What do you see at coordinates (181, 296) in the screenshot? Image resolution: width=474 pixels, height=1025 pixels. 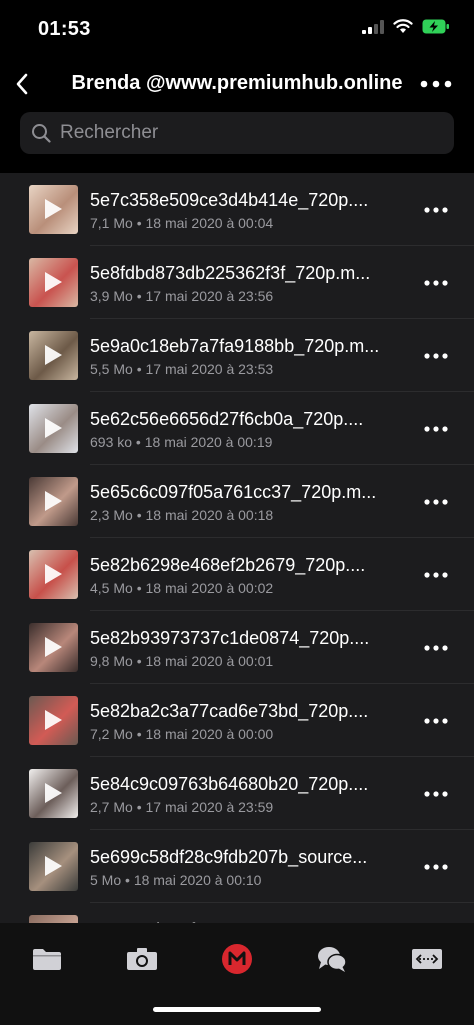 I see `file-meta: 3,9 Mo • 17 mai 2020 à 23:56` at bounding box center [181, 296].